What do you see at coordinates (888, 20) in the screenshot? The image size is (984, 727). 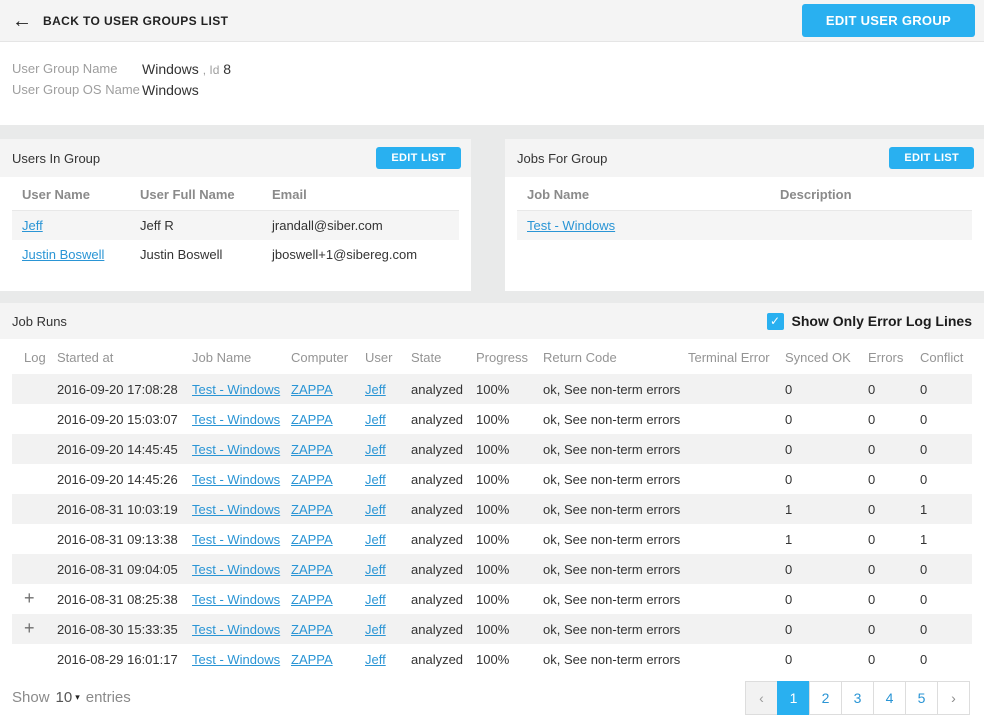 I see `edit-user-group-button: EDIT USER GROUP` at bounding box center [888, 20].